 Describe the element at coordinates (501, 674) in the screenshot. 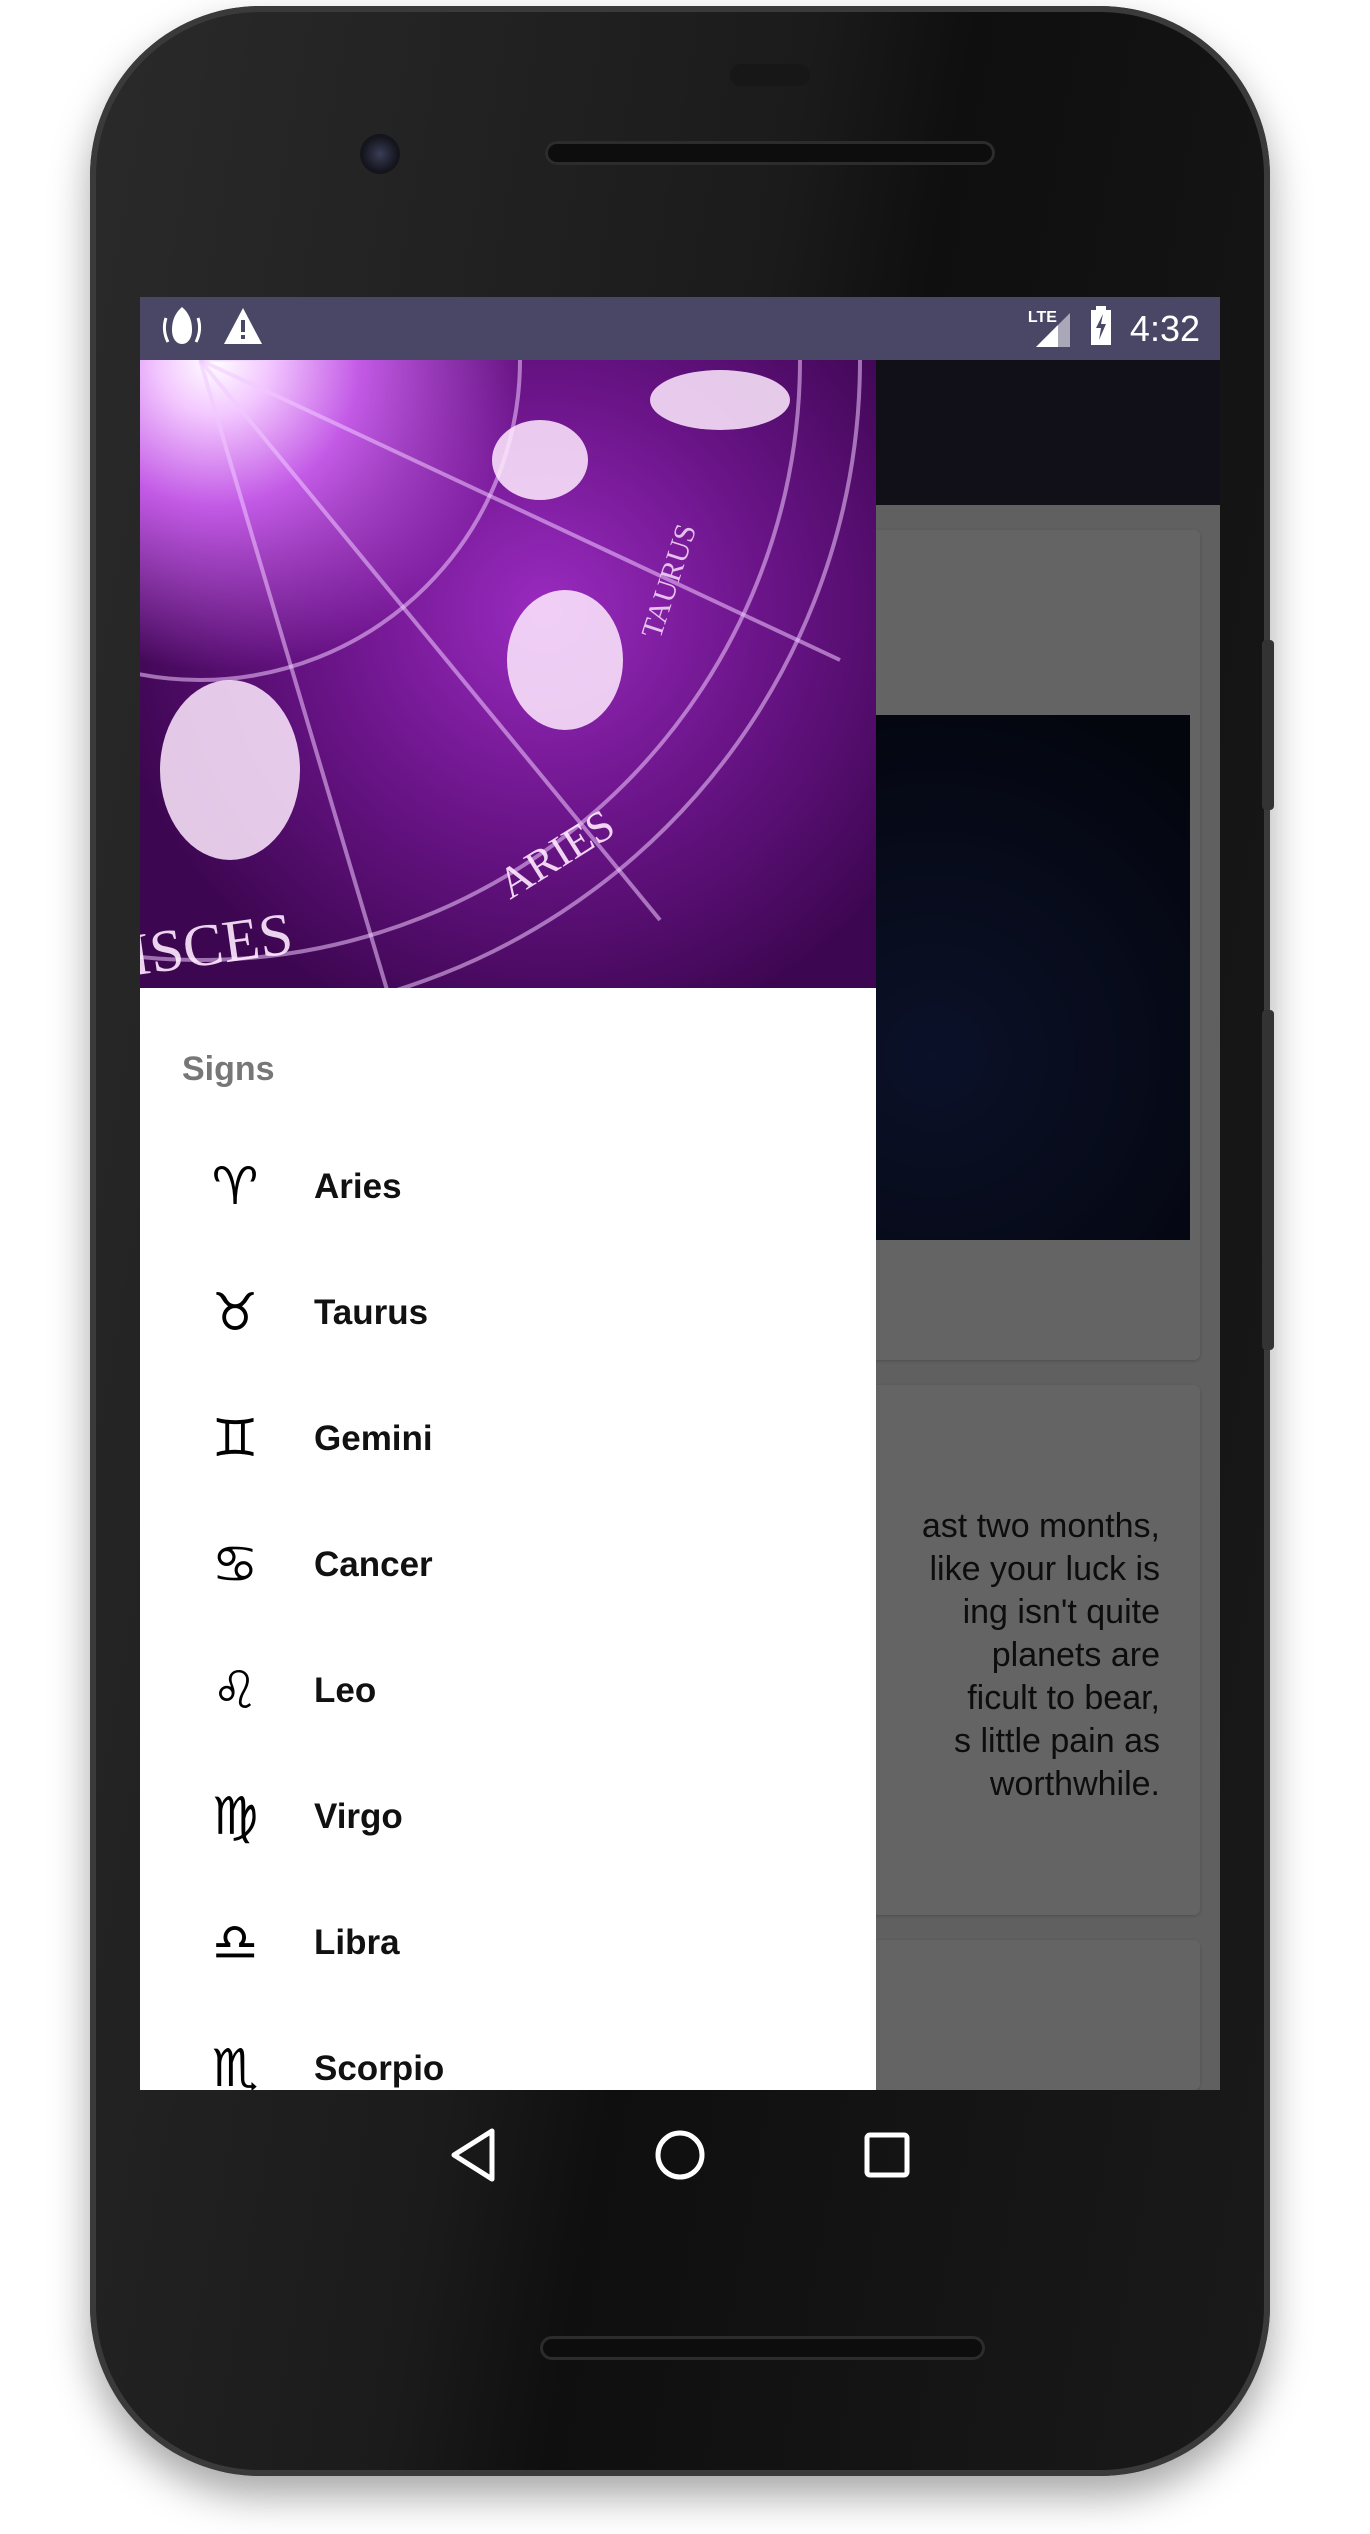

I see `zodiac-wheel-art: ARIES TAURUS PISCES` at that location.